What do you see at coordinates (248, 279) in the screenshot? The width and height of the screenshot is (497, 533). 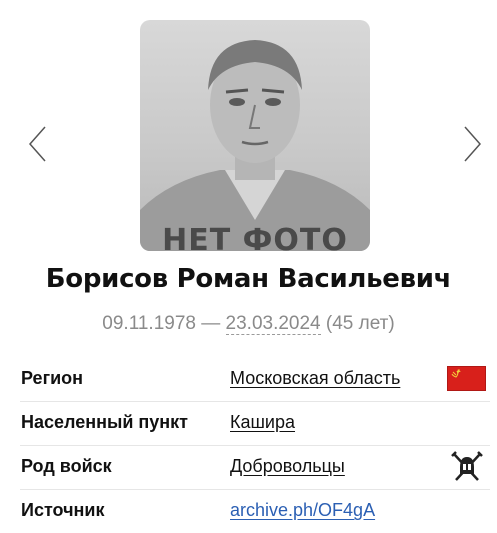 I see `person-name: Борисов Роман Васильевич` at bounding box center [248, 279].